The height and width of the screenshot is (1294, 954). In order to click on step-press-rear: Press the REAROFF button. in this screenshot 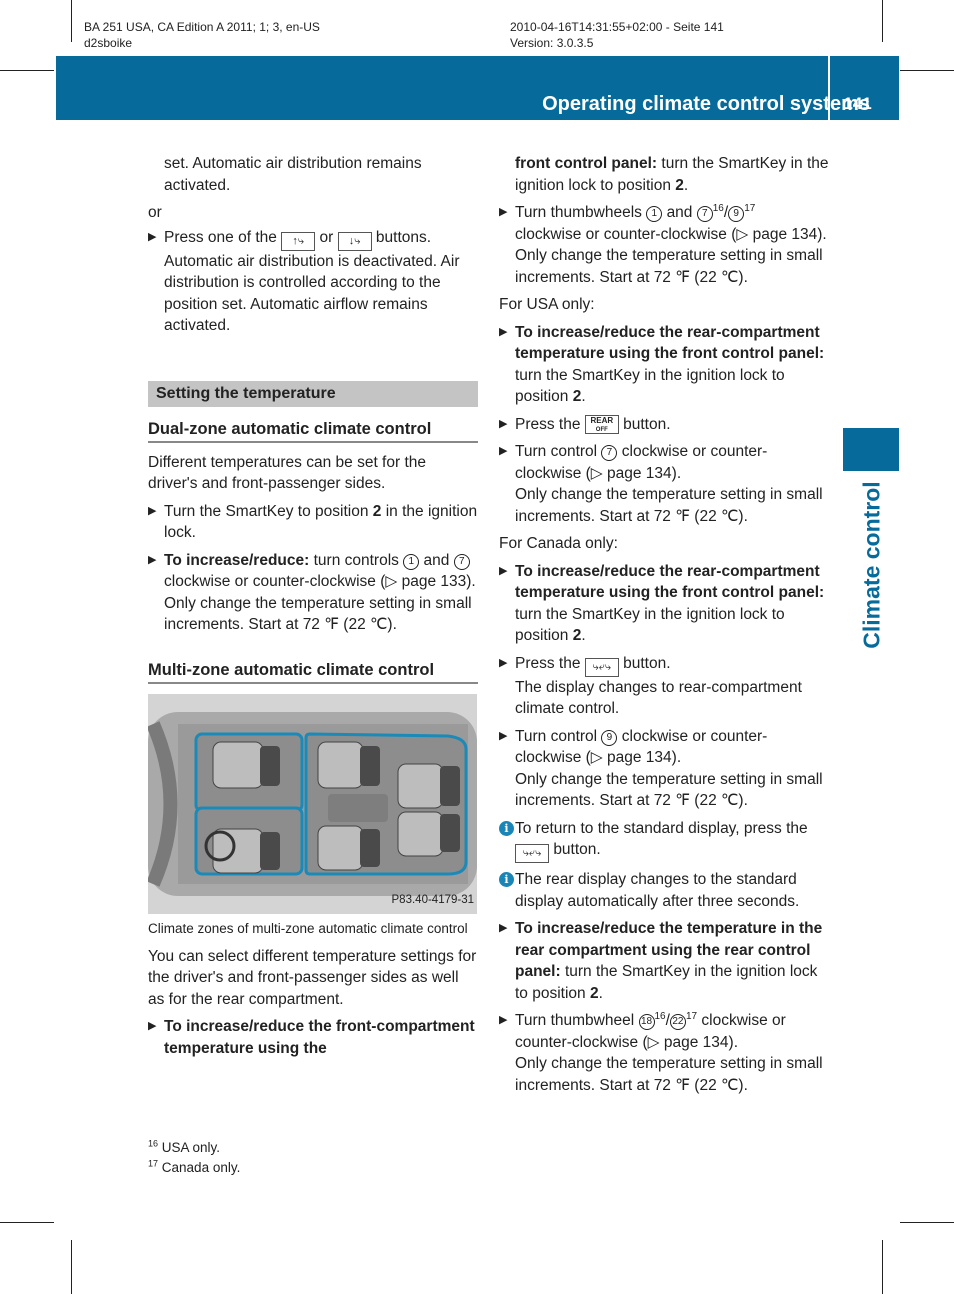, I will do `click(665, 425)`.